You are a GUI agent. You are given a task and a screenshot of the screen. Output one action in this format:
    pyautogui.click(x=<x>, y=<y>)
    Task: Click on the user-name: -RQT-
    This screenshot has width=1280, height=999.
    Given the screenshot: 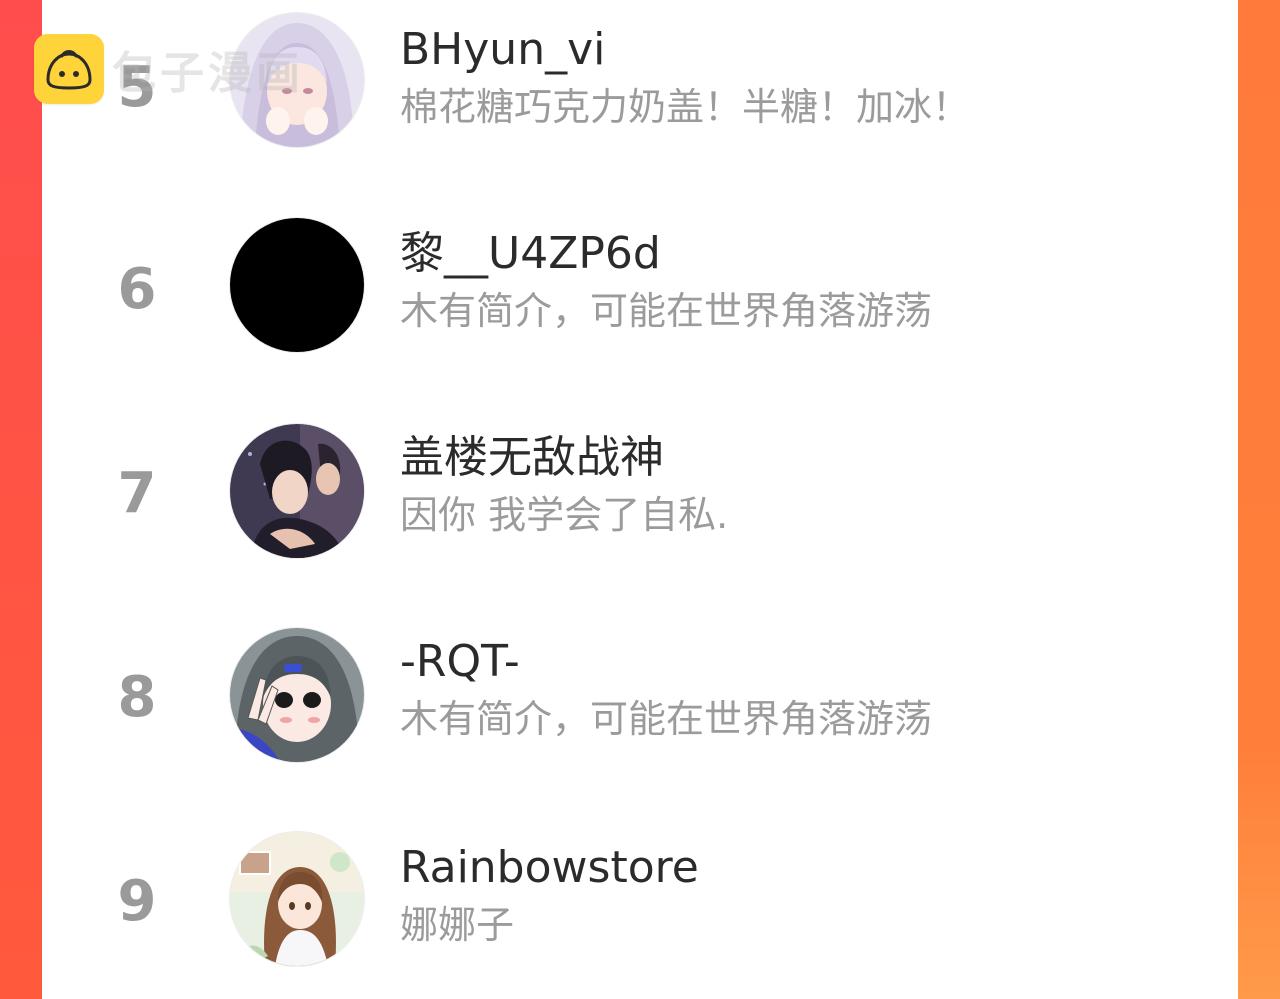 What is the action you would take?
    pyautogui.click(x=460, y=661)
    